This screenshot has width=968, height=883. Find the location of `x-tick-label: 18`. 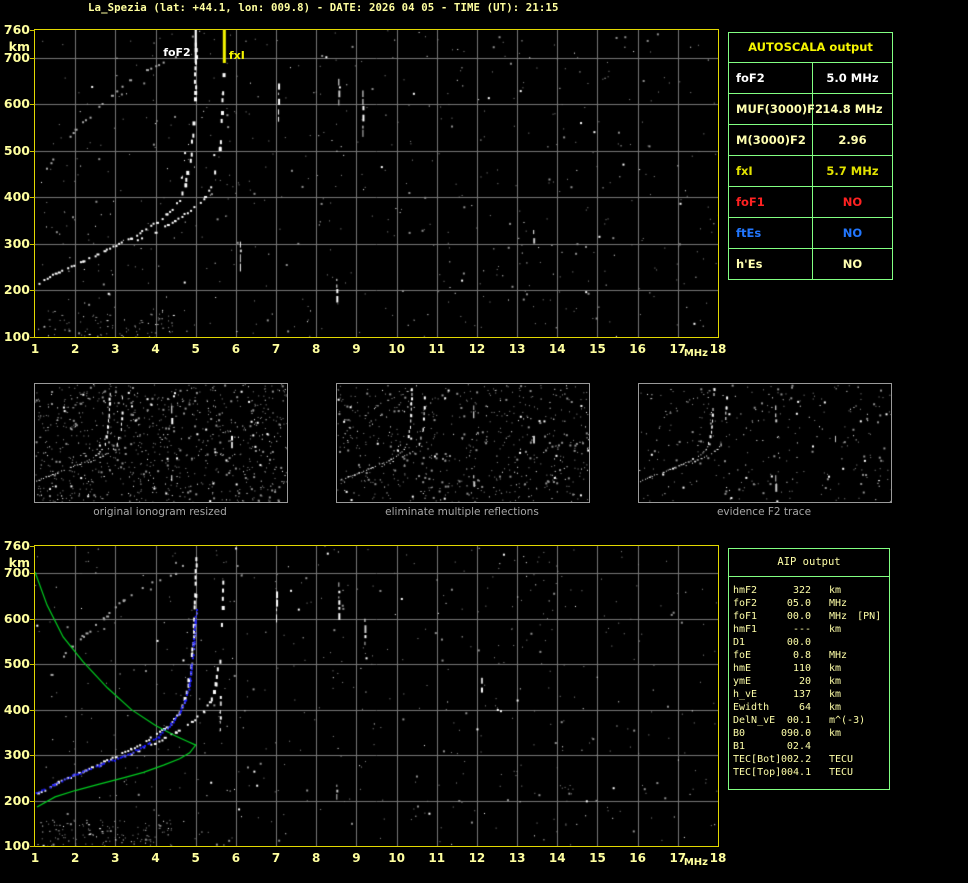

x-tick-label: 18 is located at coordinates (718, 349).